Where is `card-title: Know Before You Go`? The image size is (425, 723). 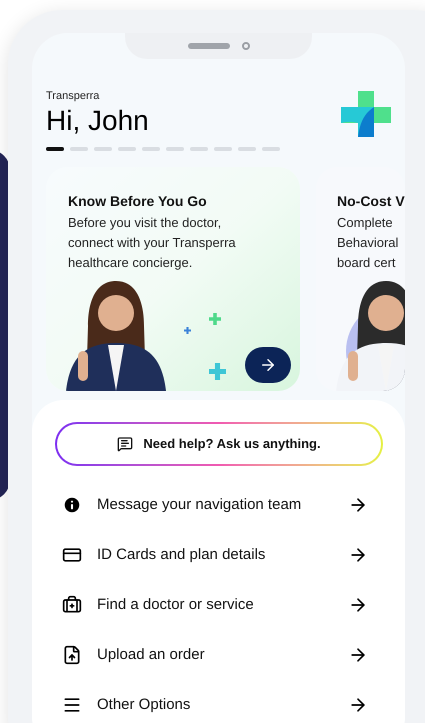
card-title: Know Before You Go is located at coordinates (138, 201).